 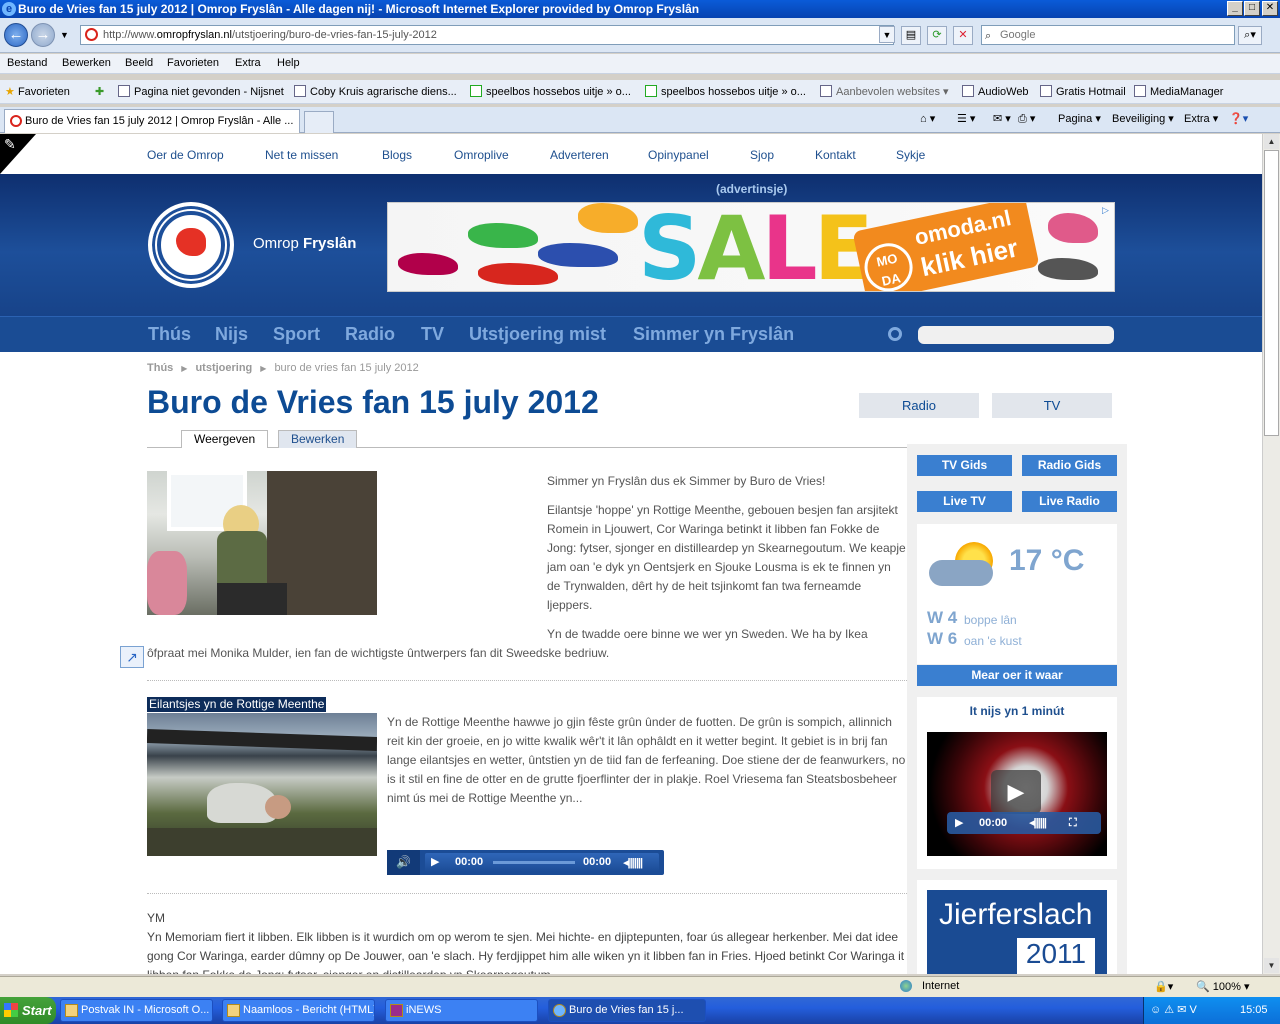 I want to click on volume-icon: 🔊, so click(x=403, y=862).